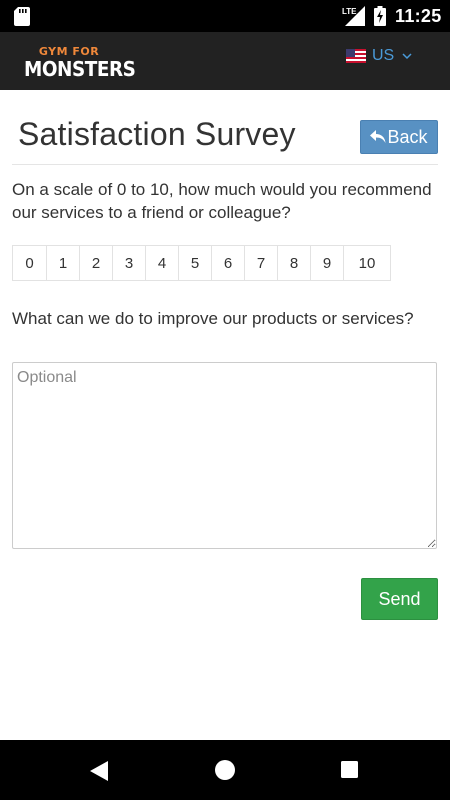  Describe the element at coordinates (294, 263) in the screenshot. I see `rating-option-8: 8` at that location.